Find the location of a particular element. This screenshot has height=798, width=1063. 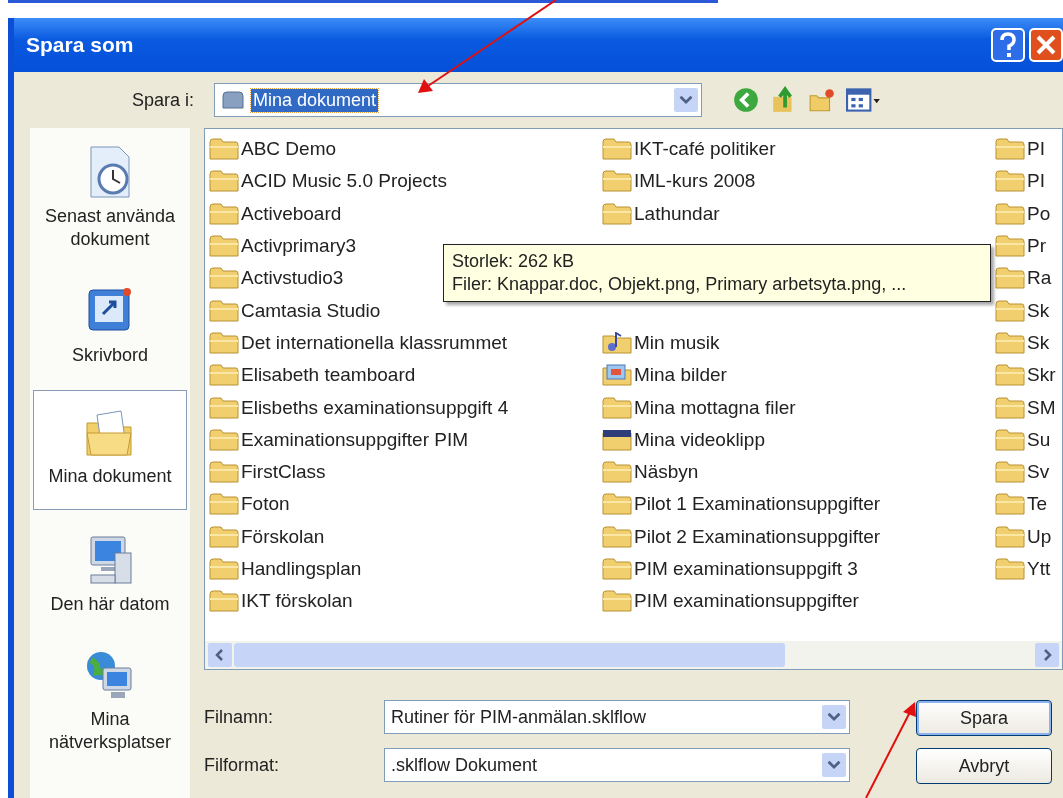

folder-item: Po is located at coordinates (1028, 213).